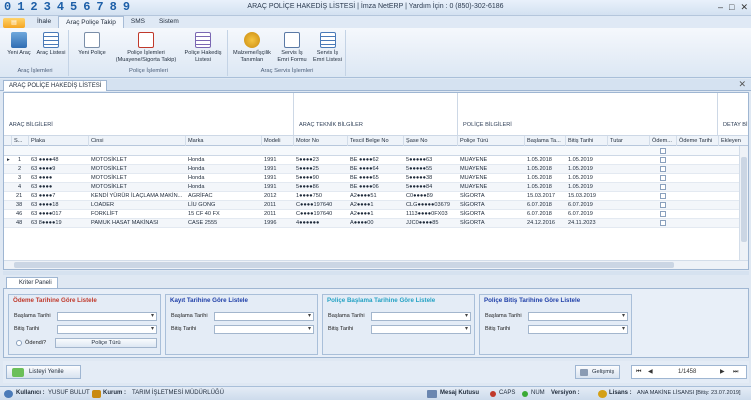 This screenshot has height=400, width=751. I want to click on prev-page-icon: ◀, so click(650, 372).